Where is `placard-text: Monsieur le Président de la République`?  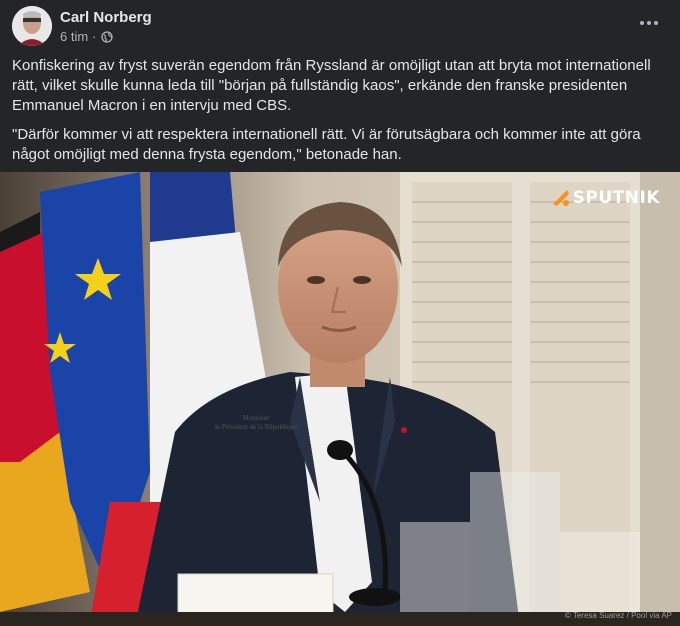
placard-text: Monsieur le Président de la République is located at coordinates (256, 423).